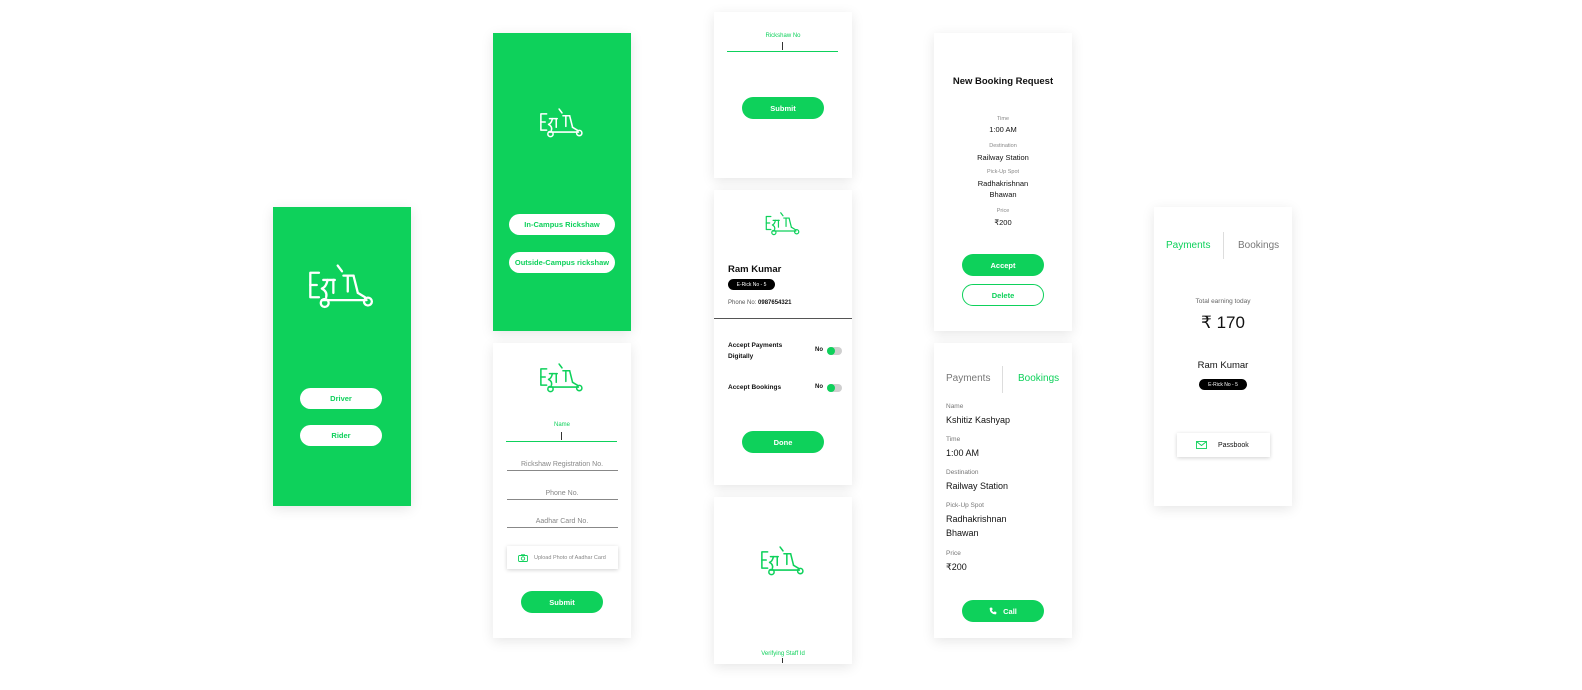  What do you see at coordinates (562, 470) in the screenshot?
I see `registration-no-underline` at bounding box center [562, 470].